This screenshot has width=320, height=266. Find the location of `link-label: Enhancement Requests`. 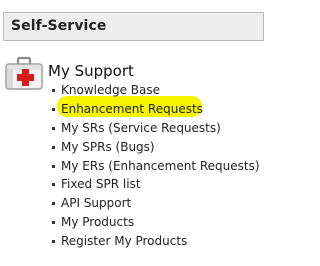

link-label: Enhancement Requests is located at coordinates (132, 109).